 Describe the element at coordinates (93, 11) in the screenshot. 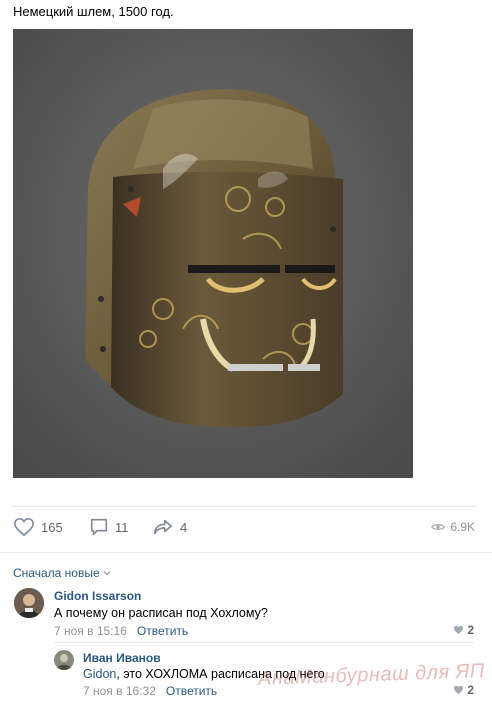

I see `post-text: Немецкий шлем, 1500 год.` at that location.